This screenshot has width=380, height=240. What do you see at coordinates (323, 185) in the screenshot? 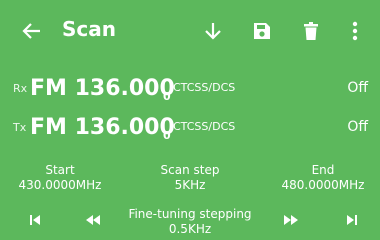
I see `end-value: 480.0000MHz` at bounding box center [323, 185].